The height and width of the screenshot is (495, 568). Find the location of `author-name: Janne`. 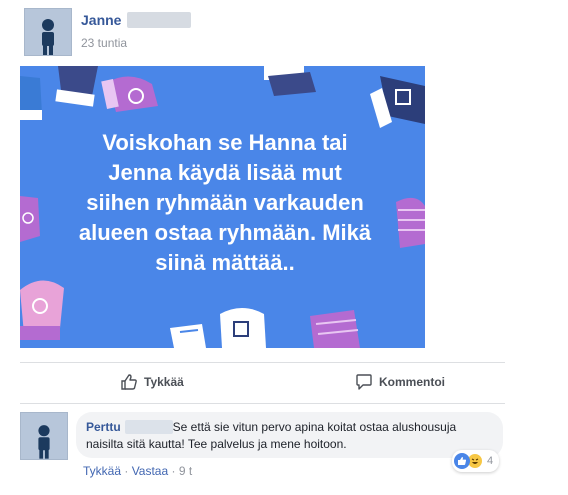

author-name: Janne is located at coordinates (136, 20).